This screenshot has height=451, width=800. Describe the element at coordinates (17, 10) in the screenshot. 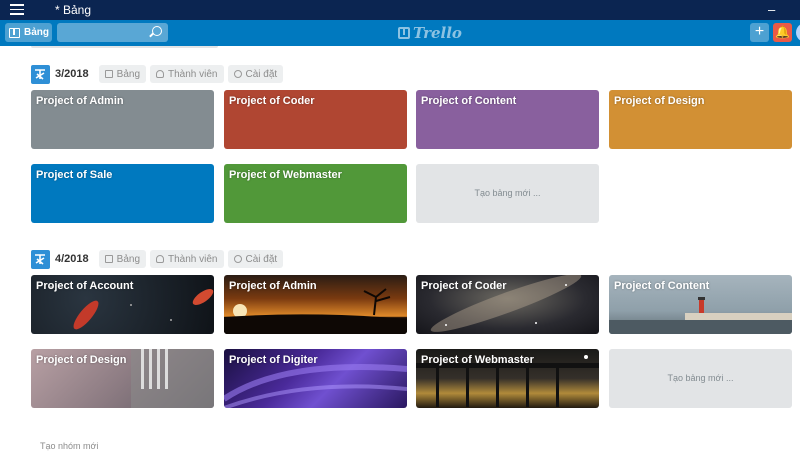

I see `hamburger-menu-icon` at that location.